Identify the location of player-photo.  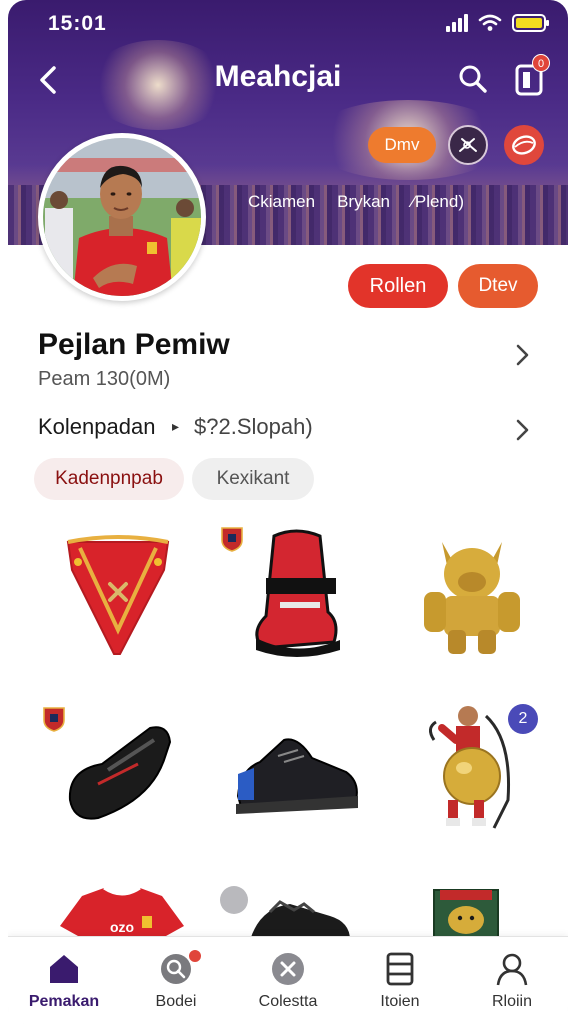
(122, 217).